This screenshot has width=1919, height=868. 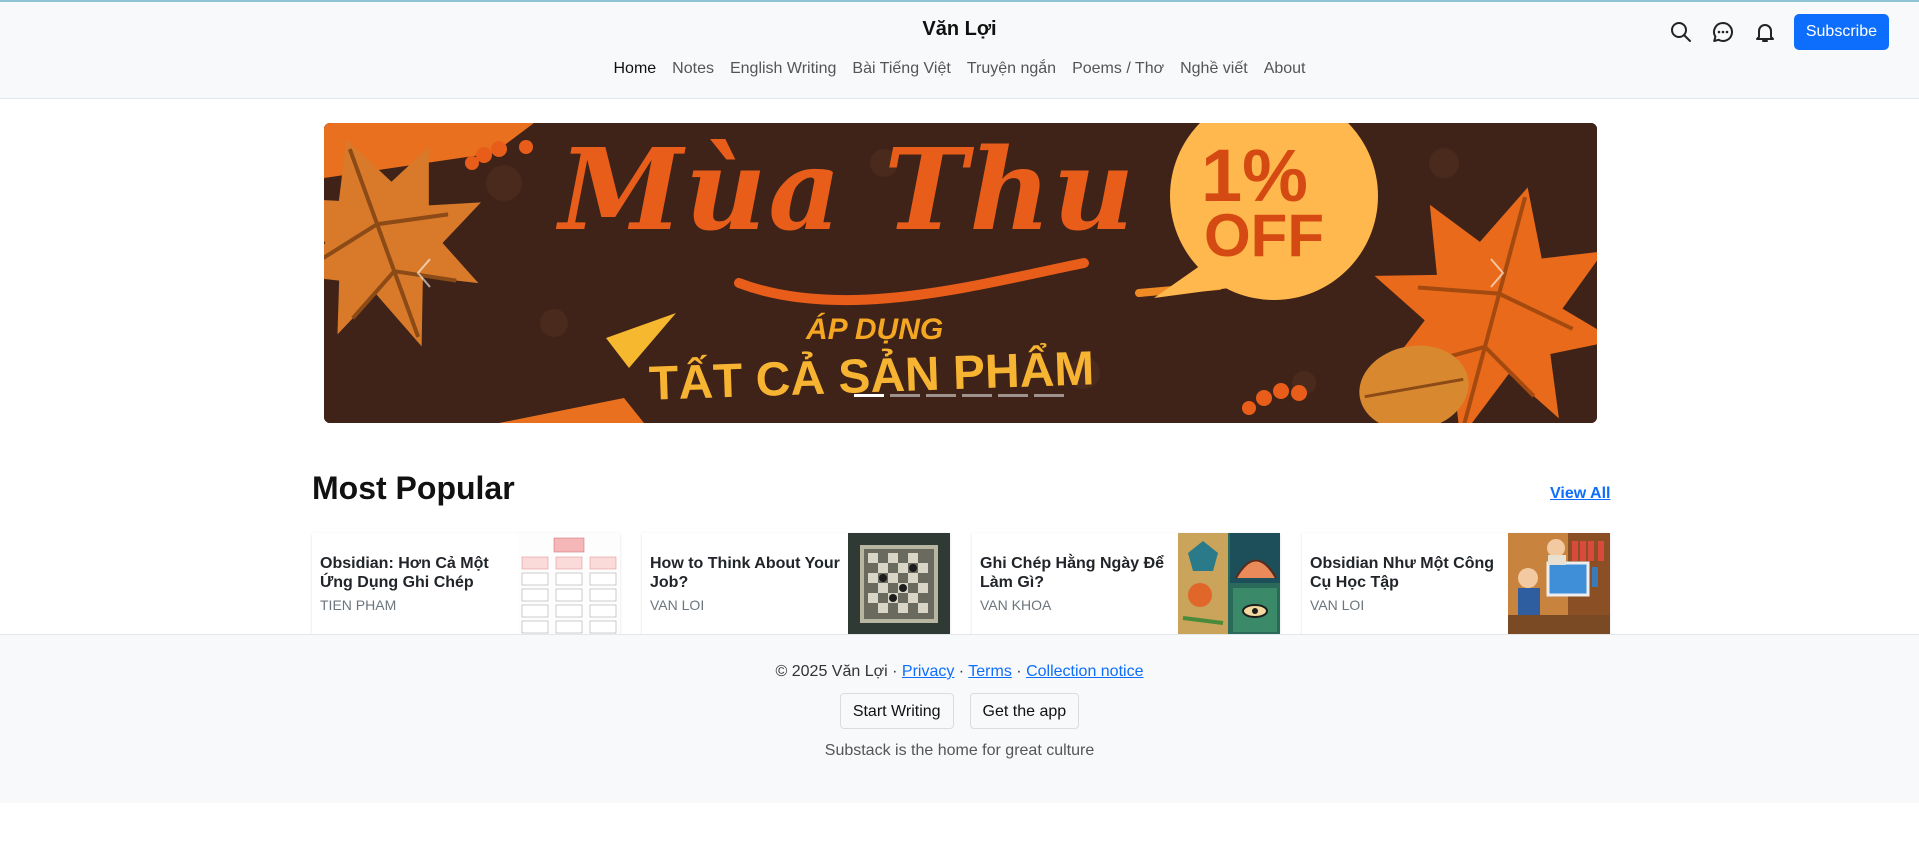 What do you see at coordinates (1765, 32) in the screenshot?
I see `bell-icon` at bounding box center [1765, 32].